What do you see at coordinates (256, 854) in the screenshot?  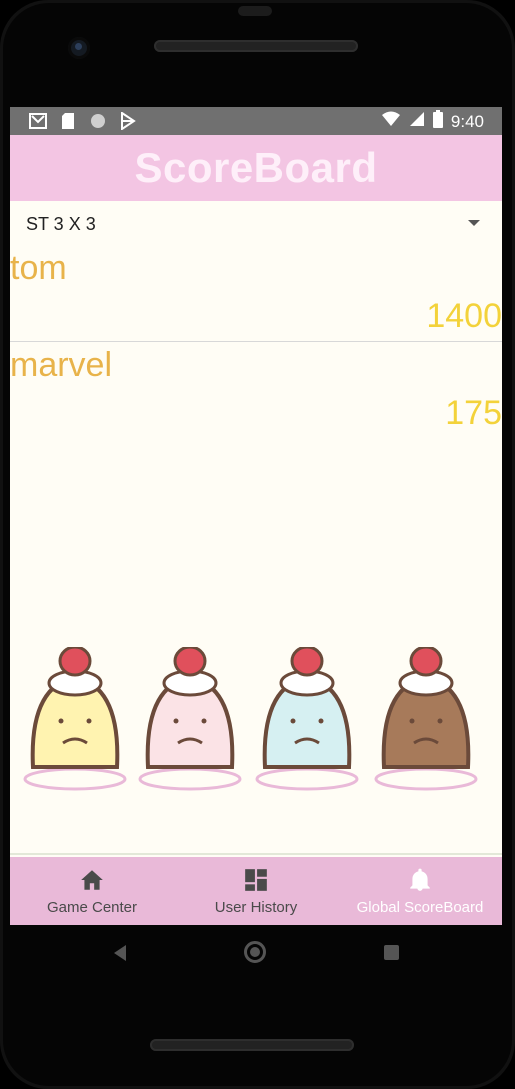 I see `divider` at bounding box center [256, 854].